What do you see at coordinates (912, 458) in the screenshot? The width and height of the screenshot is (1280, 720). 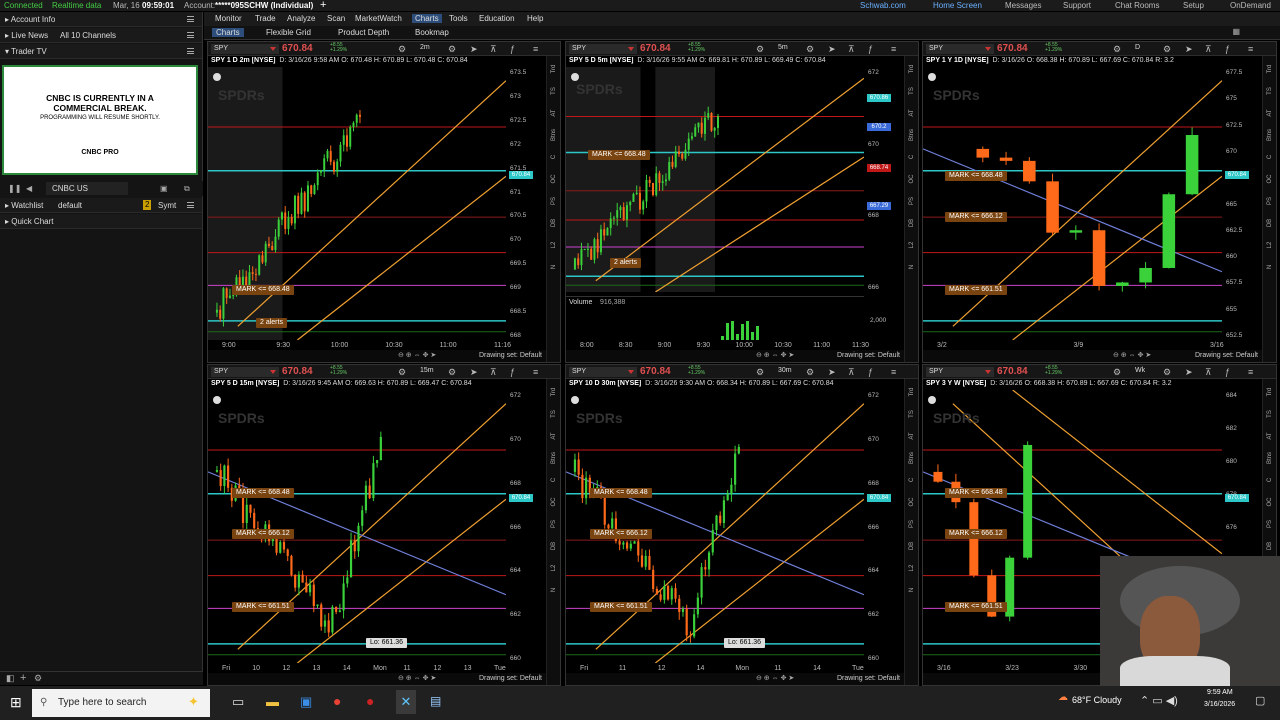 I see `side-tab-btns: Btns` at bounding box center [912, 458].